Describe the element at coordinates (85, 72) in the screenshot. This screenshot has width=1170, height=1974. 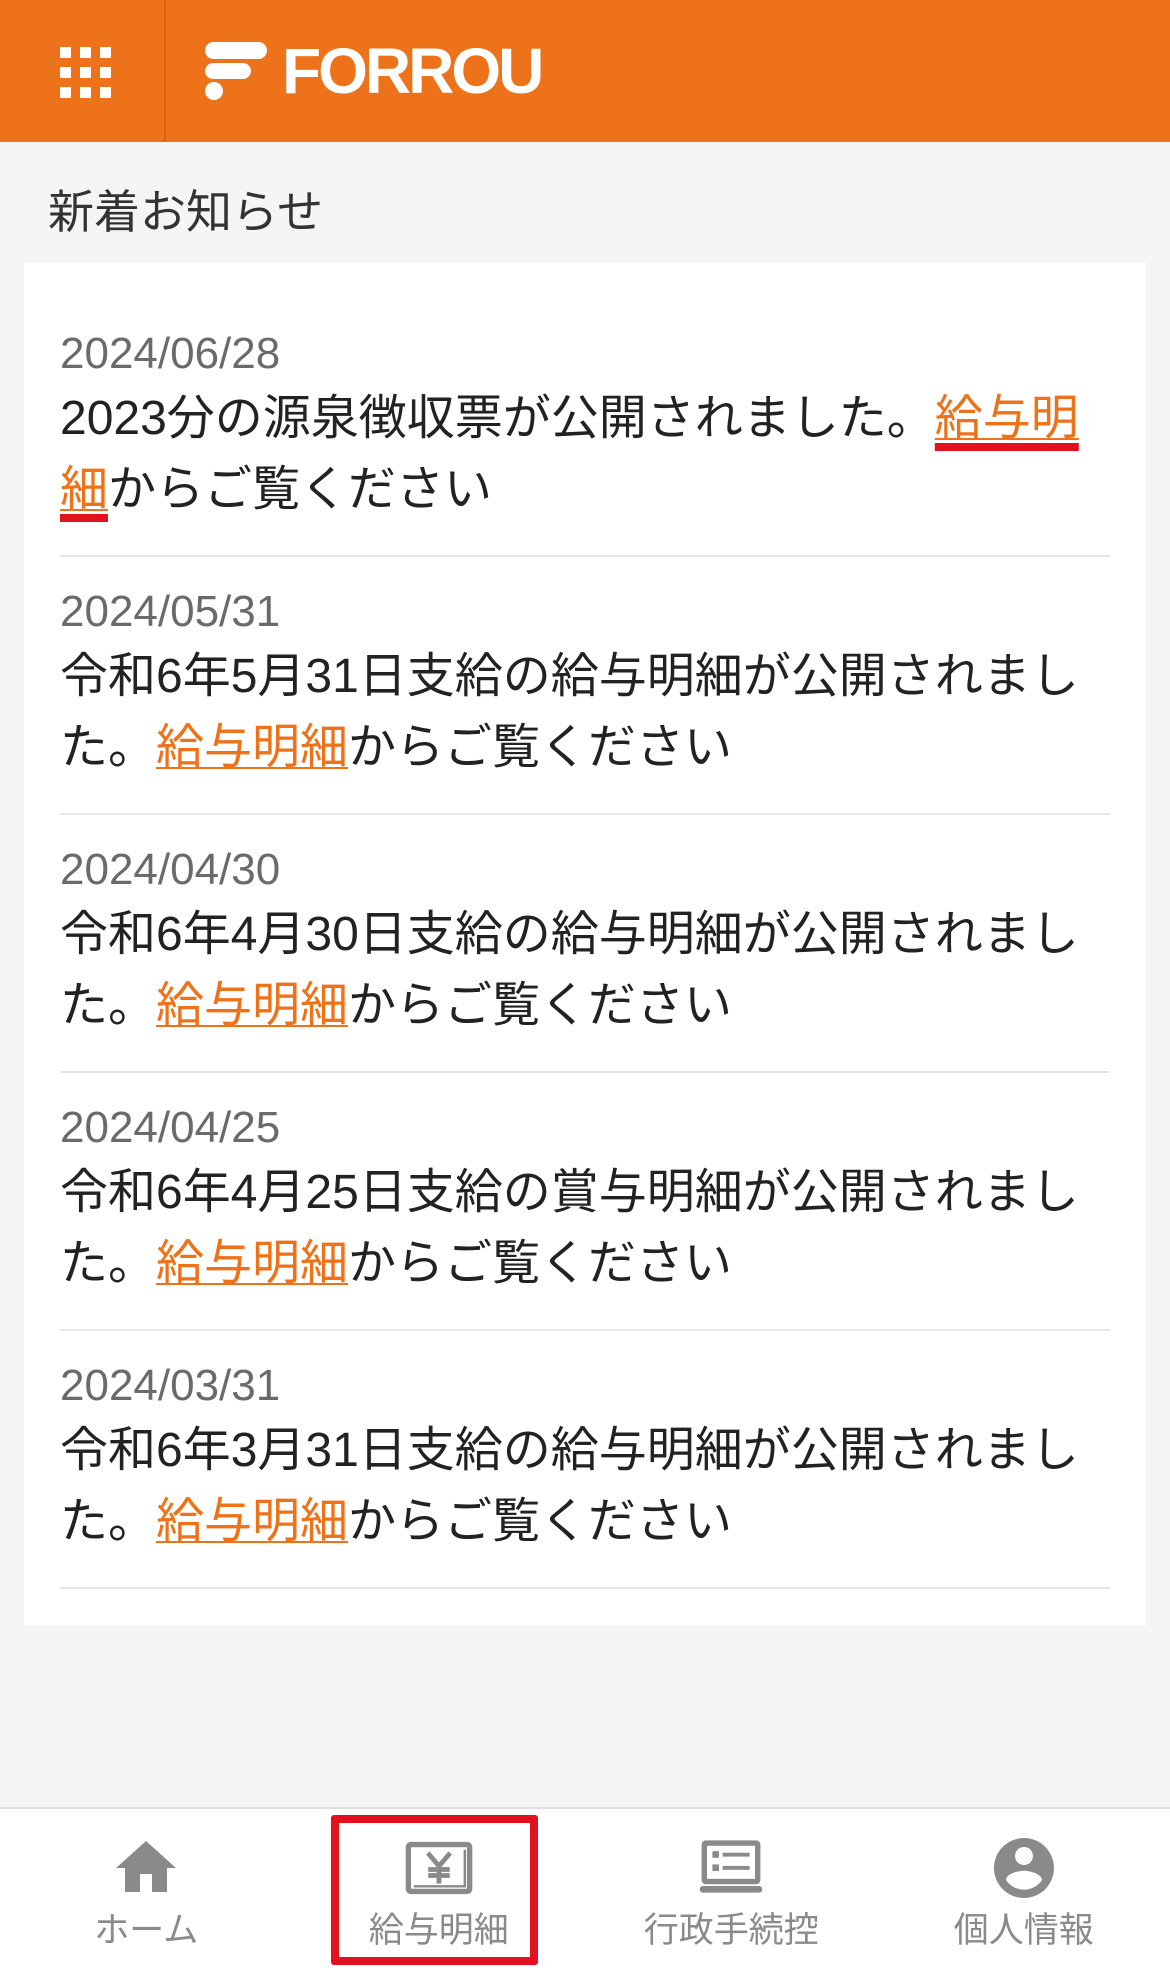
I see `grid-menu-button` at that location.